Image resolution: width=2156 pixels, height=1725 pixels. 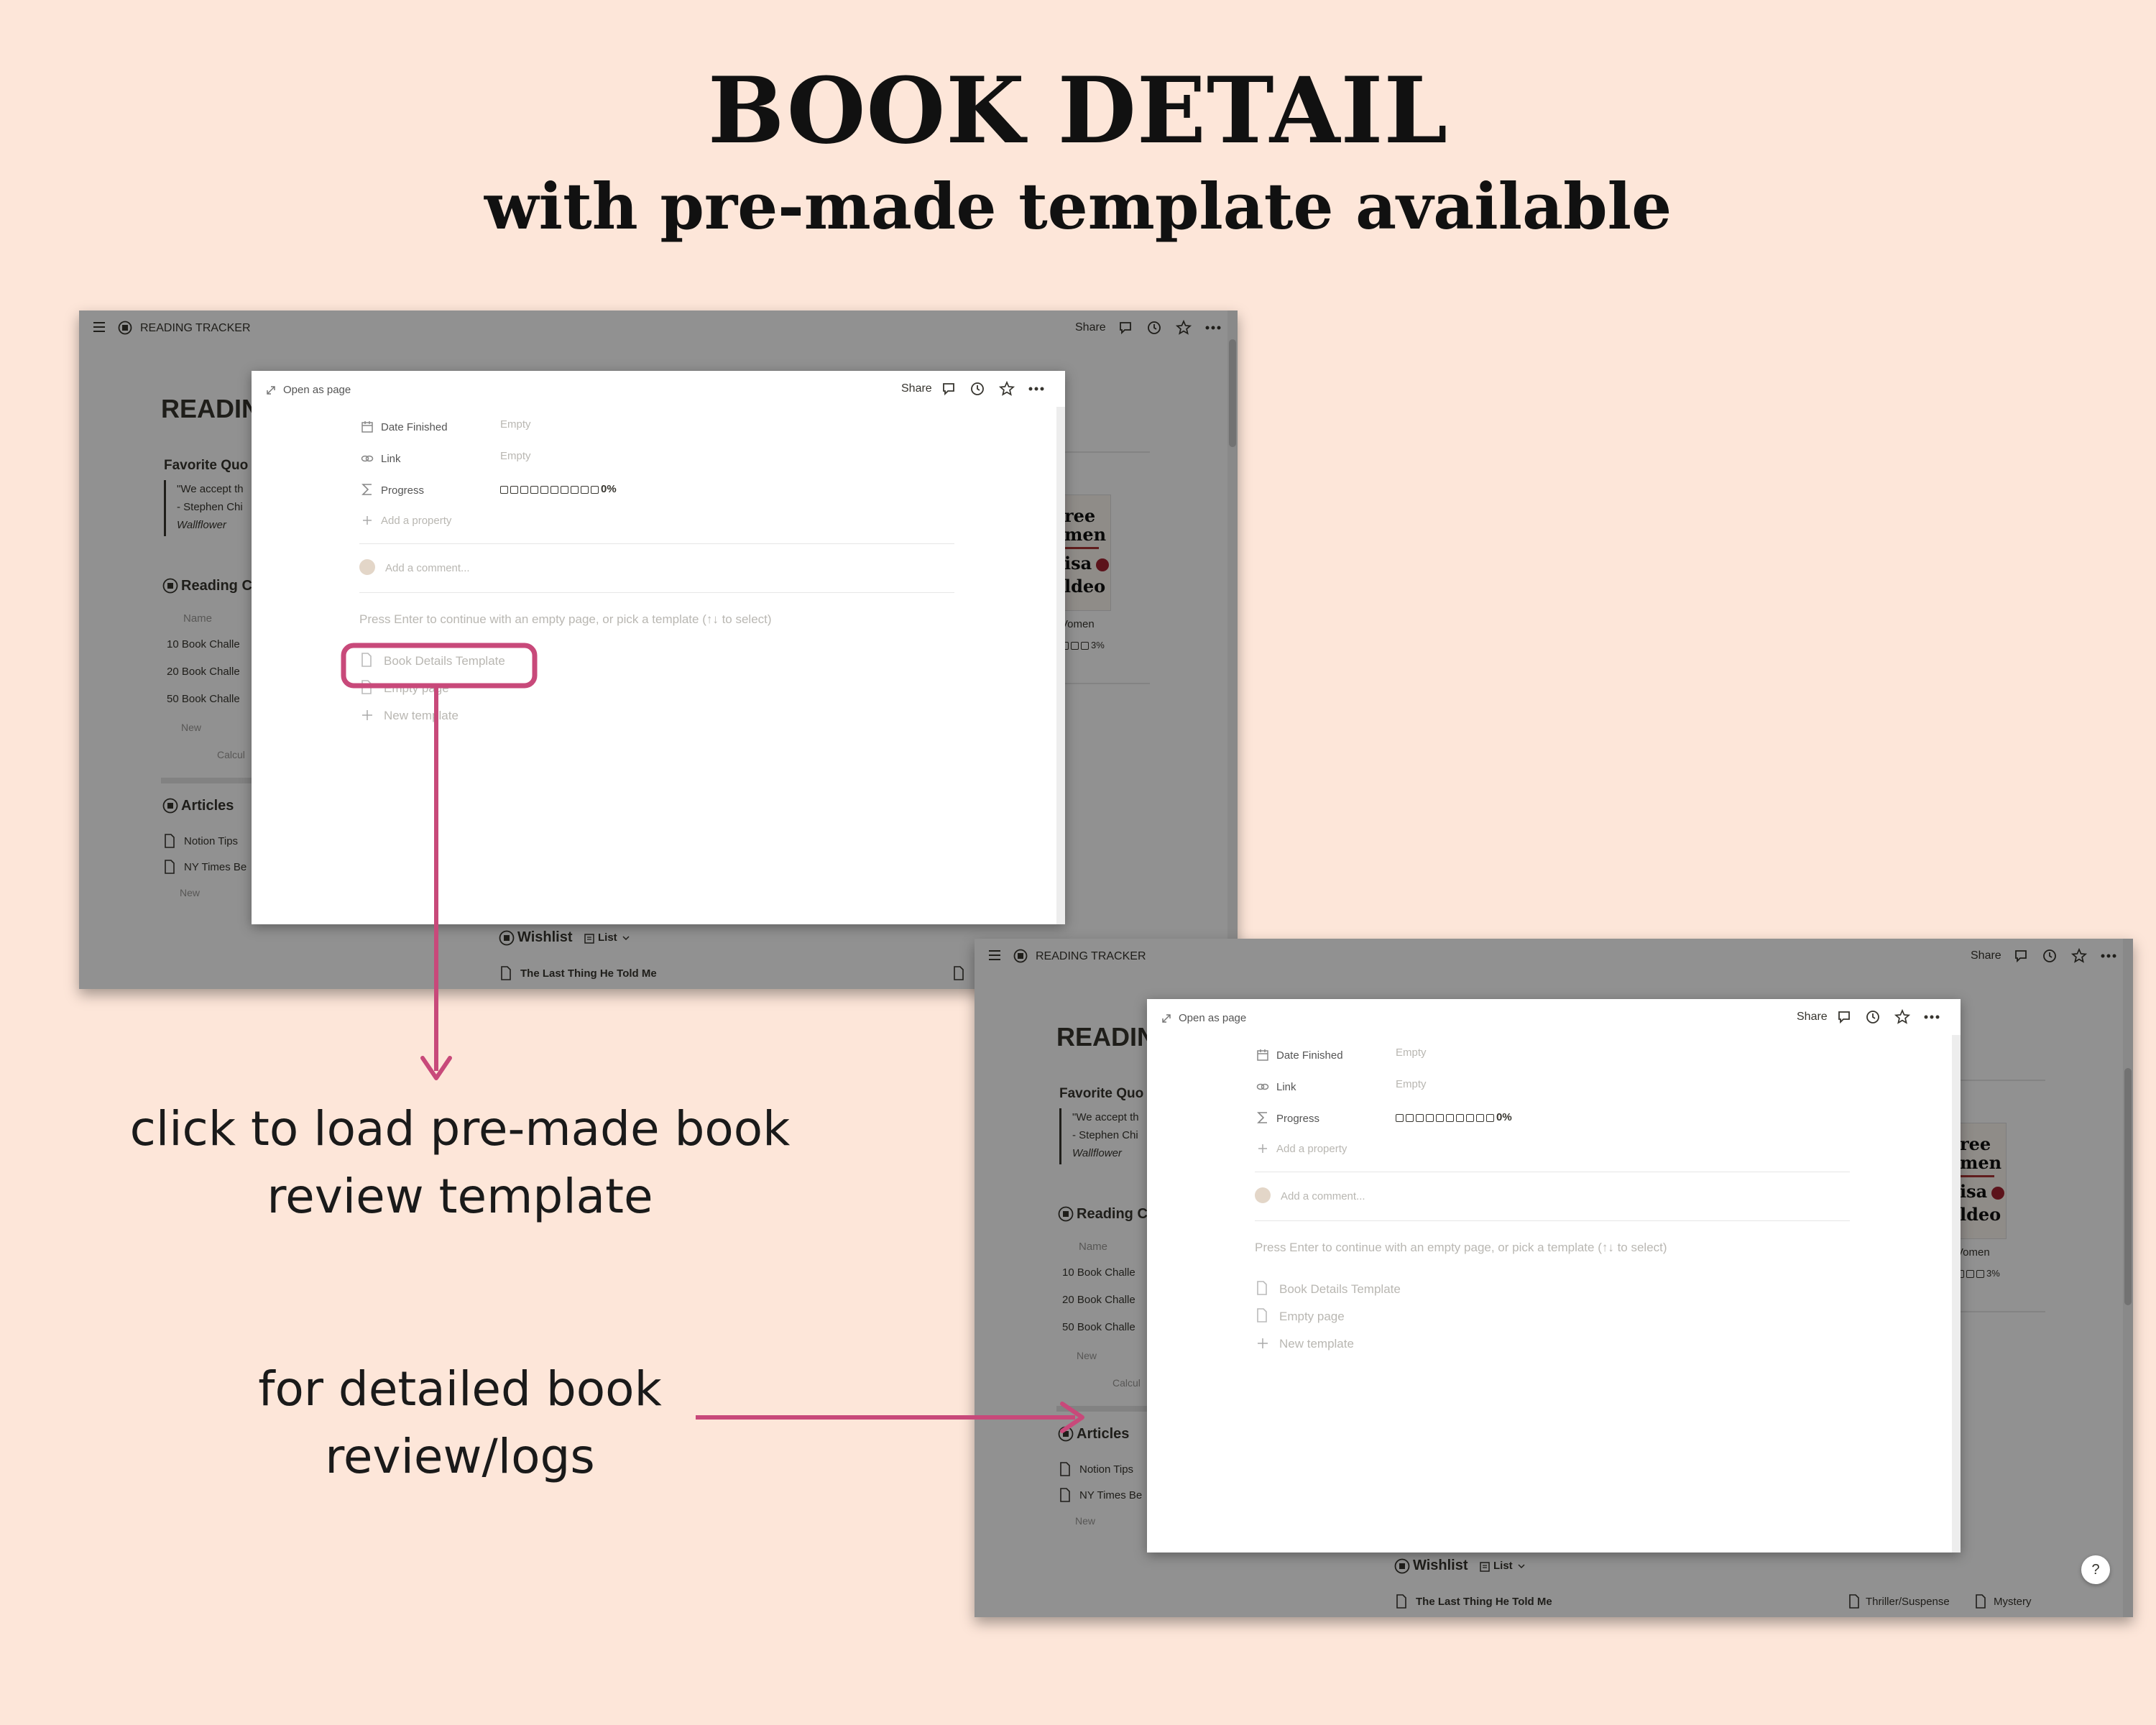 I want to click on caption-line: review/logs, so click(x=460, y=1456).